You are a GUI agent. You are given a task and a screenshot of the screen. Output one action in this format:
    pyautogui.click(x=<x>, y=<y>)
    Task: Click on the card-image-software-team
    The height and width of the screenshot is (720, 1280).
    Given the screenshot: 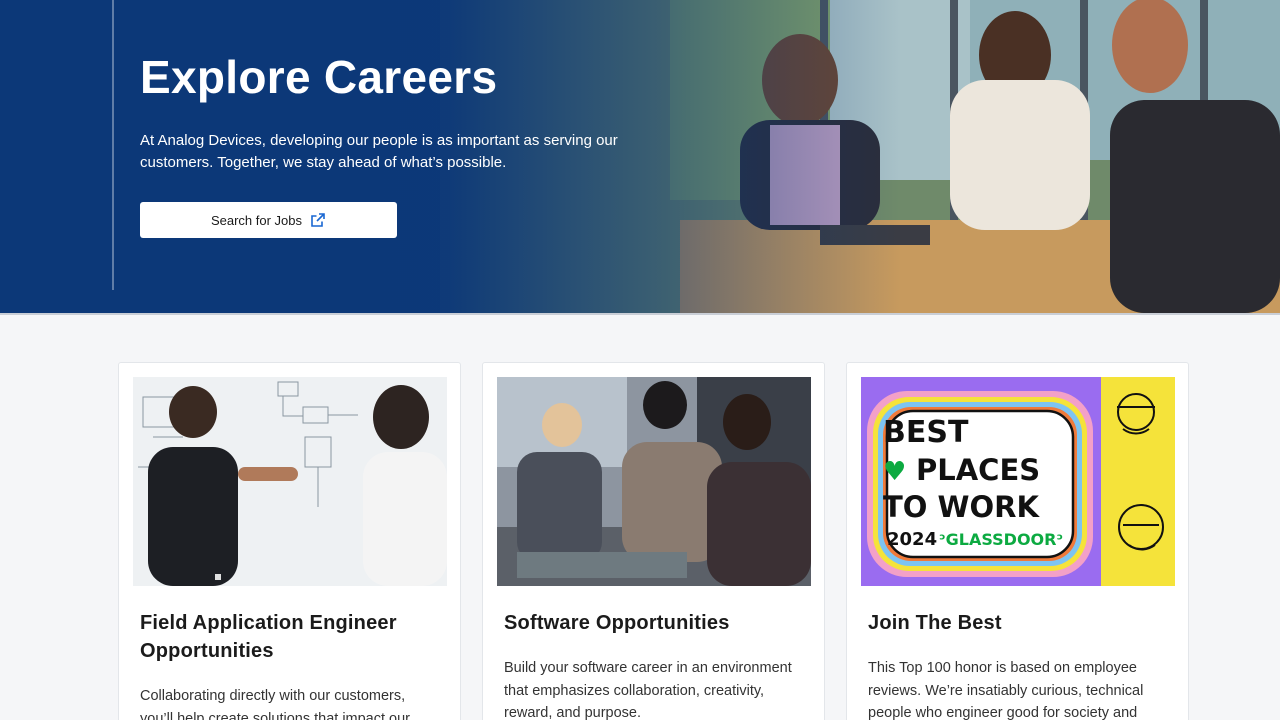 What is the action you would take?
    pyautogui.click(x=654, y=481)
    